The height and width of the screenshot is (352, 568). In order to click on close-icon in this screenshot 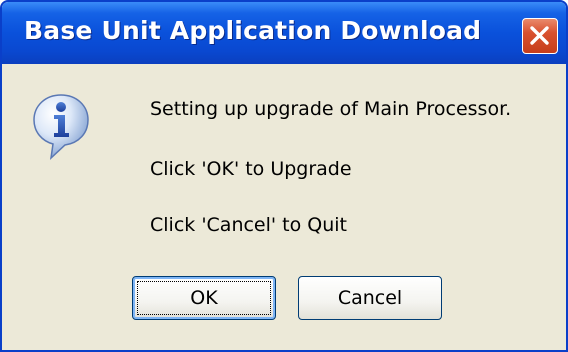, I will do `click(539, 35)`.